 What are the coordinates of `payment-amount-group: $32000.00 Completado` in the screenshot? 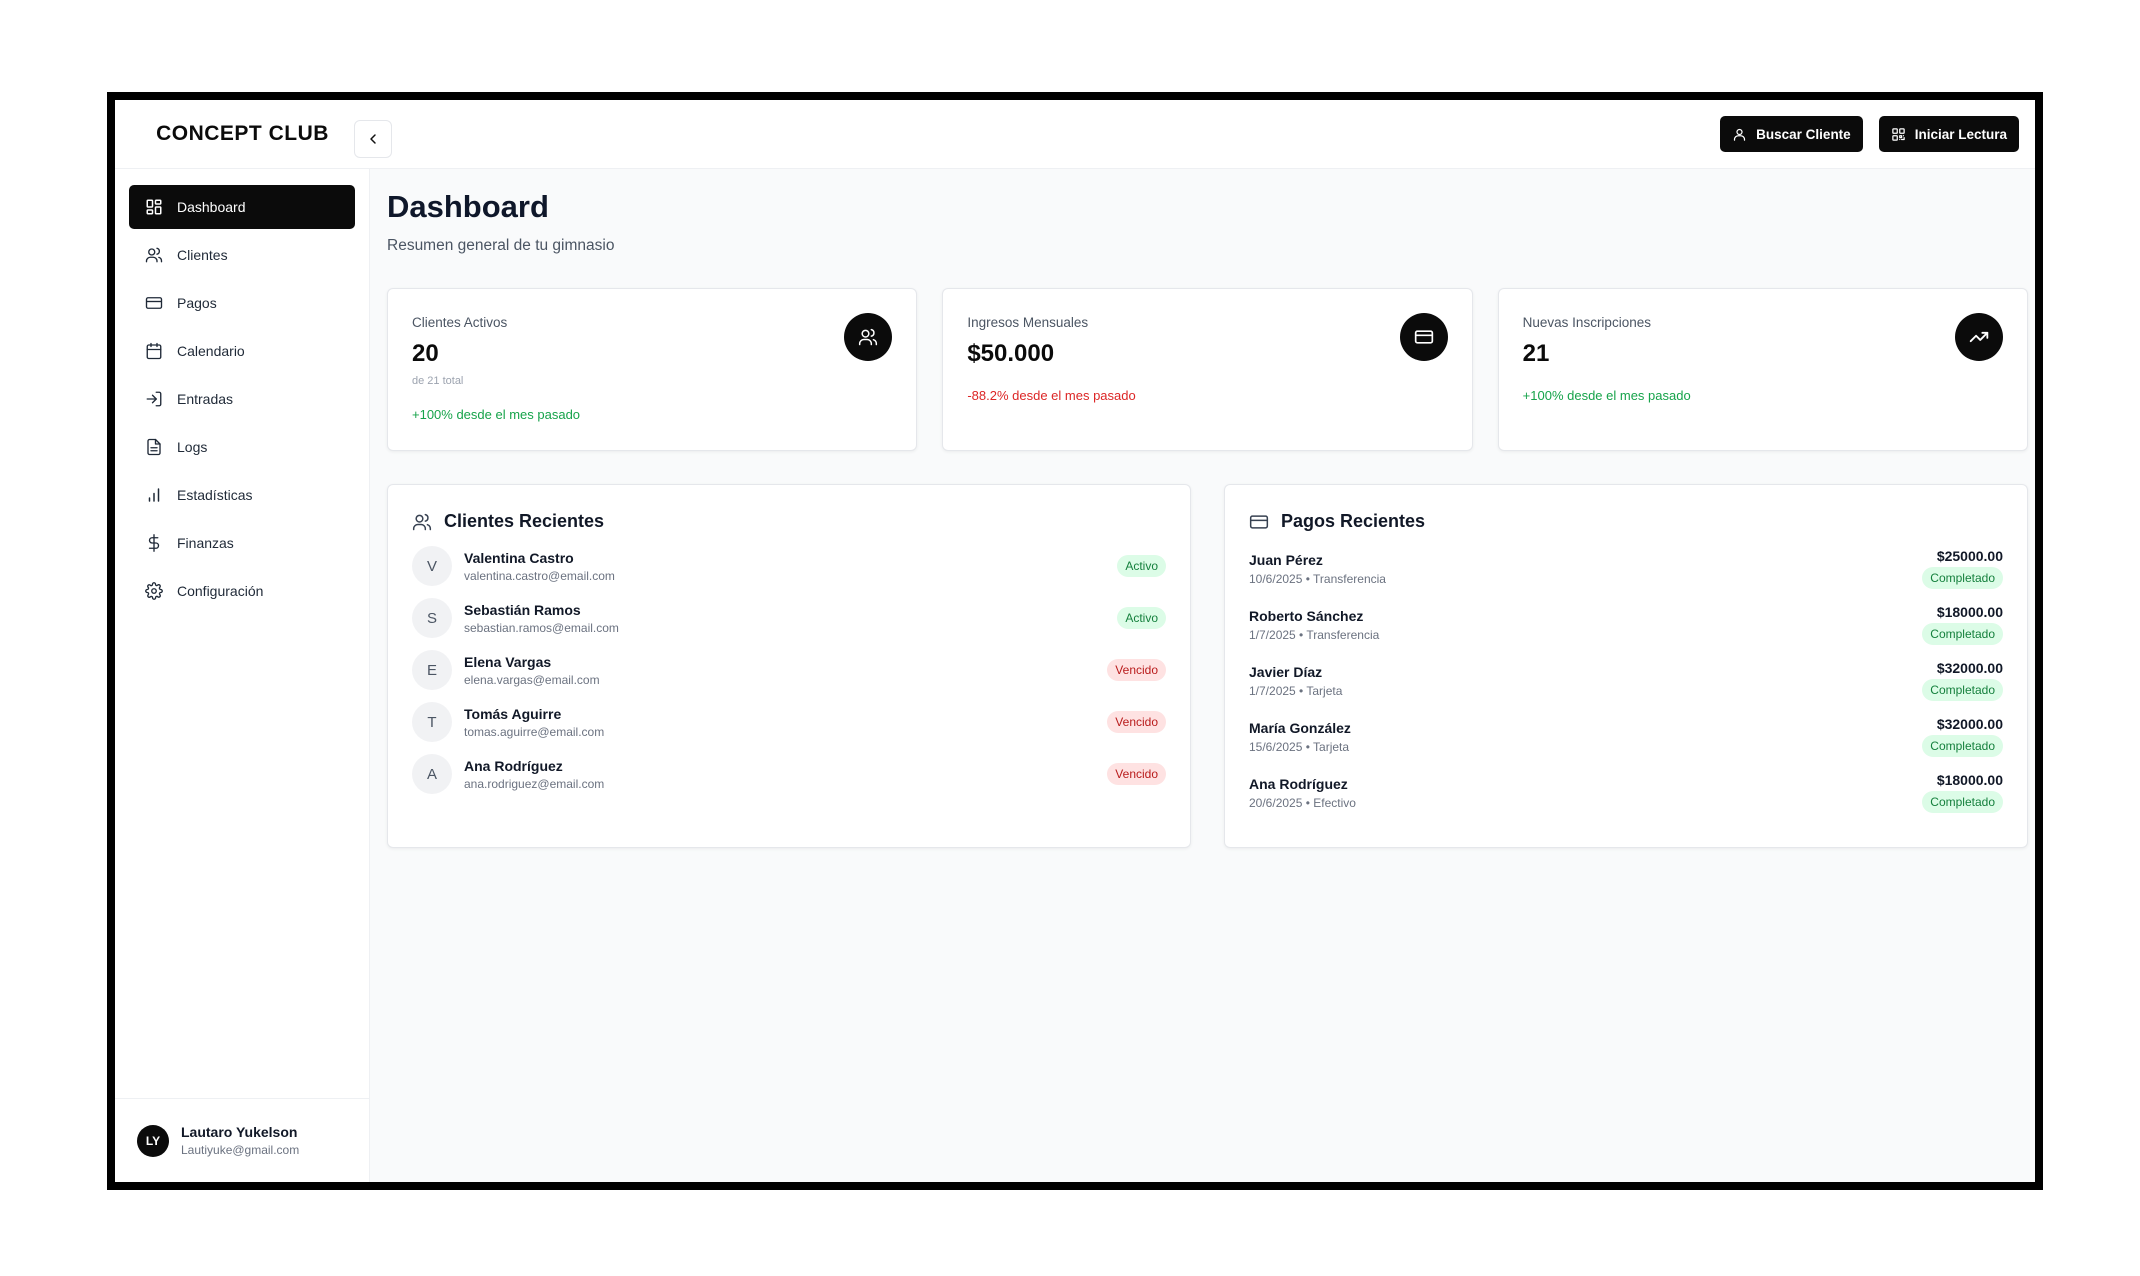 It's located at (1962, 738).